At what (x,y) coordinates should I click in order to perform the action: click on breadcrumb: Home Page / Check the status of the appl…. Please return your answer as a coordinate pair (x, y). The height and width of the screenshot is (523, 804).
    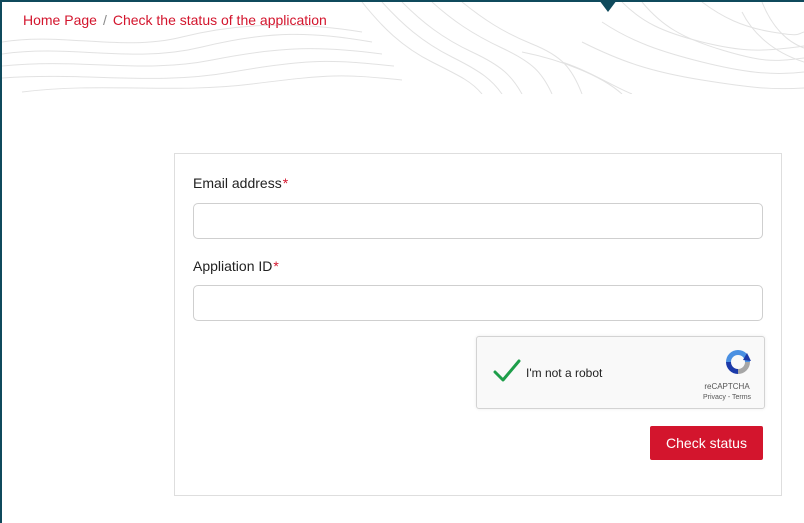
    Looking at the image, I should click on (175, 20).